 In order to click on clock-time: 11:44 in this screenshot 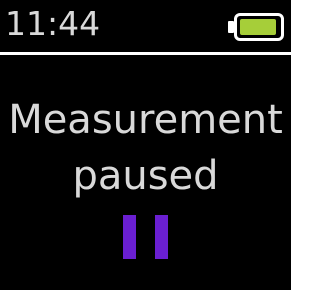, I will do `click(53, 23)`.